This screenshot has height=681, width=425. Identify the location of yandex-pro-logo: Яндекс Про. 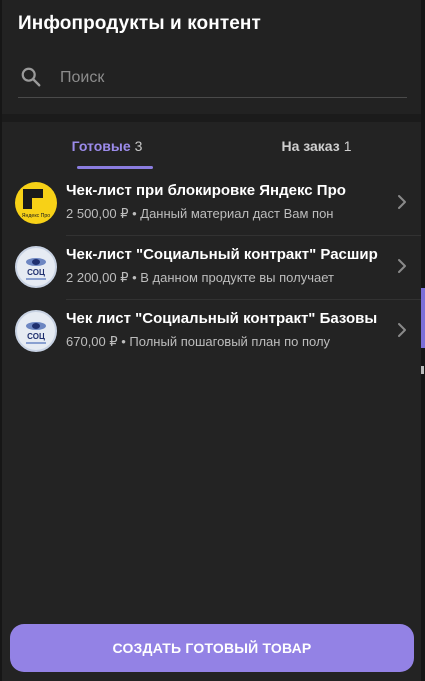
(36, 203).